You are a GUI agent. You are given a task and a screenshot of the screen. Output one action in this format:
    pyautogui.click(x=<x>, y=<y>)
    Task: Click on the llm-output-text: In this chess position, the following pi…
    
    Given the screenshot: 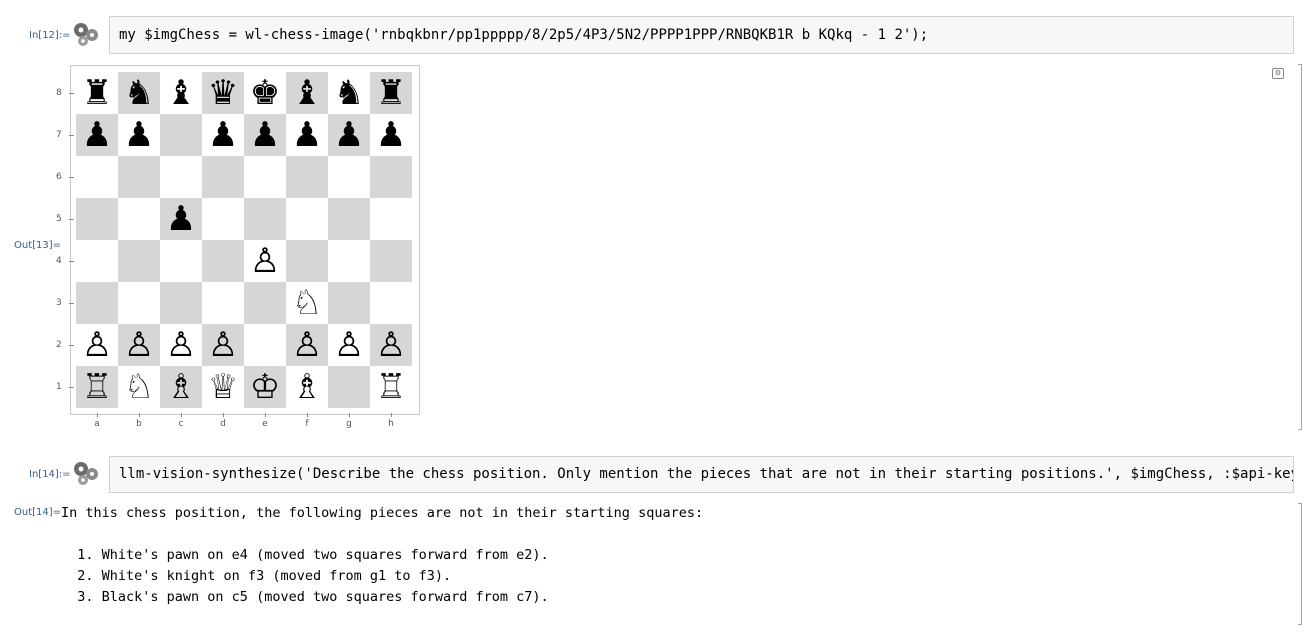 What is the action you would take?
    pyautogui.click(x=382, y=555)
    